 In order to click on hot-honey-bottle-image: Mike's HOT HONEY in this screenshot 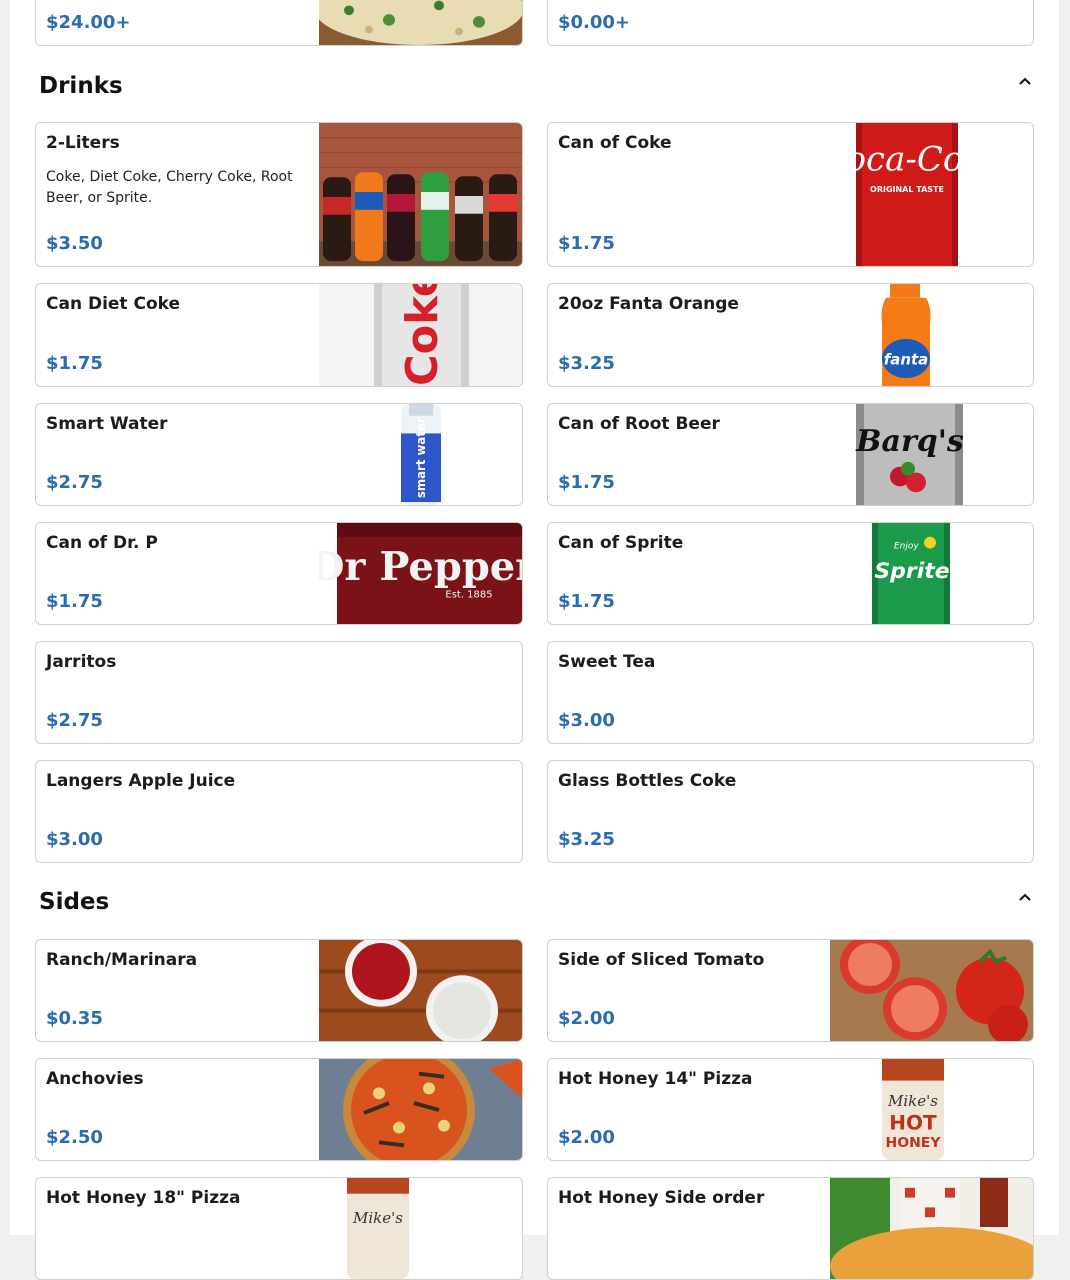, I will do `click(906, 1109)`.